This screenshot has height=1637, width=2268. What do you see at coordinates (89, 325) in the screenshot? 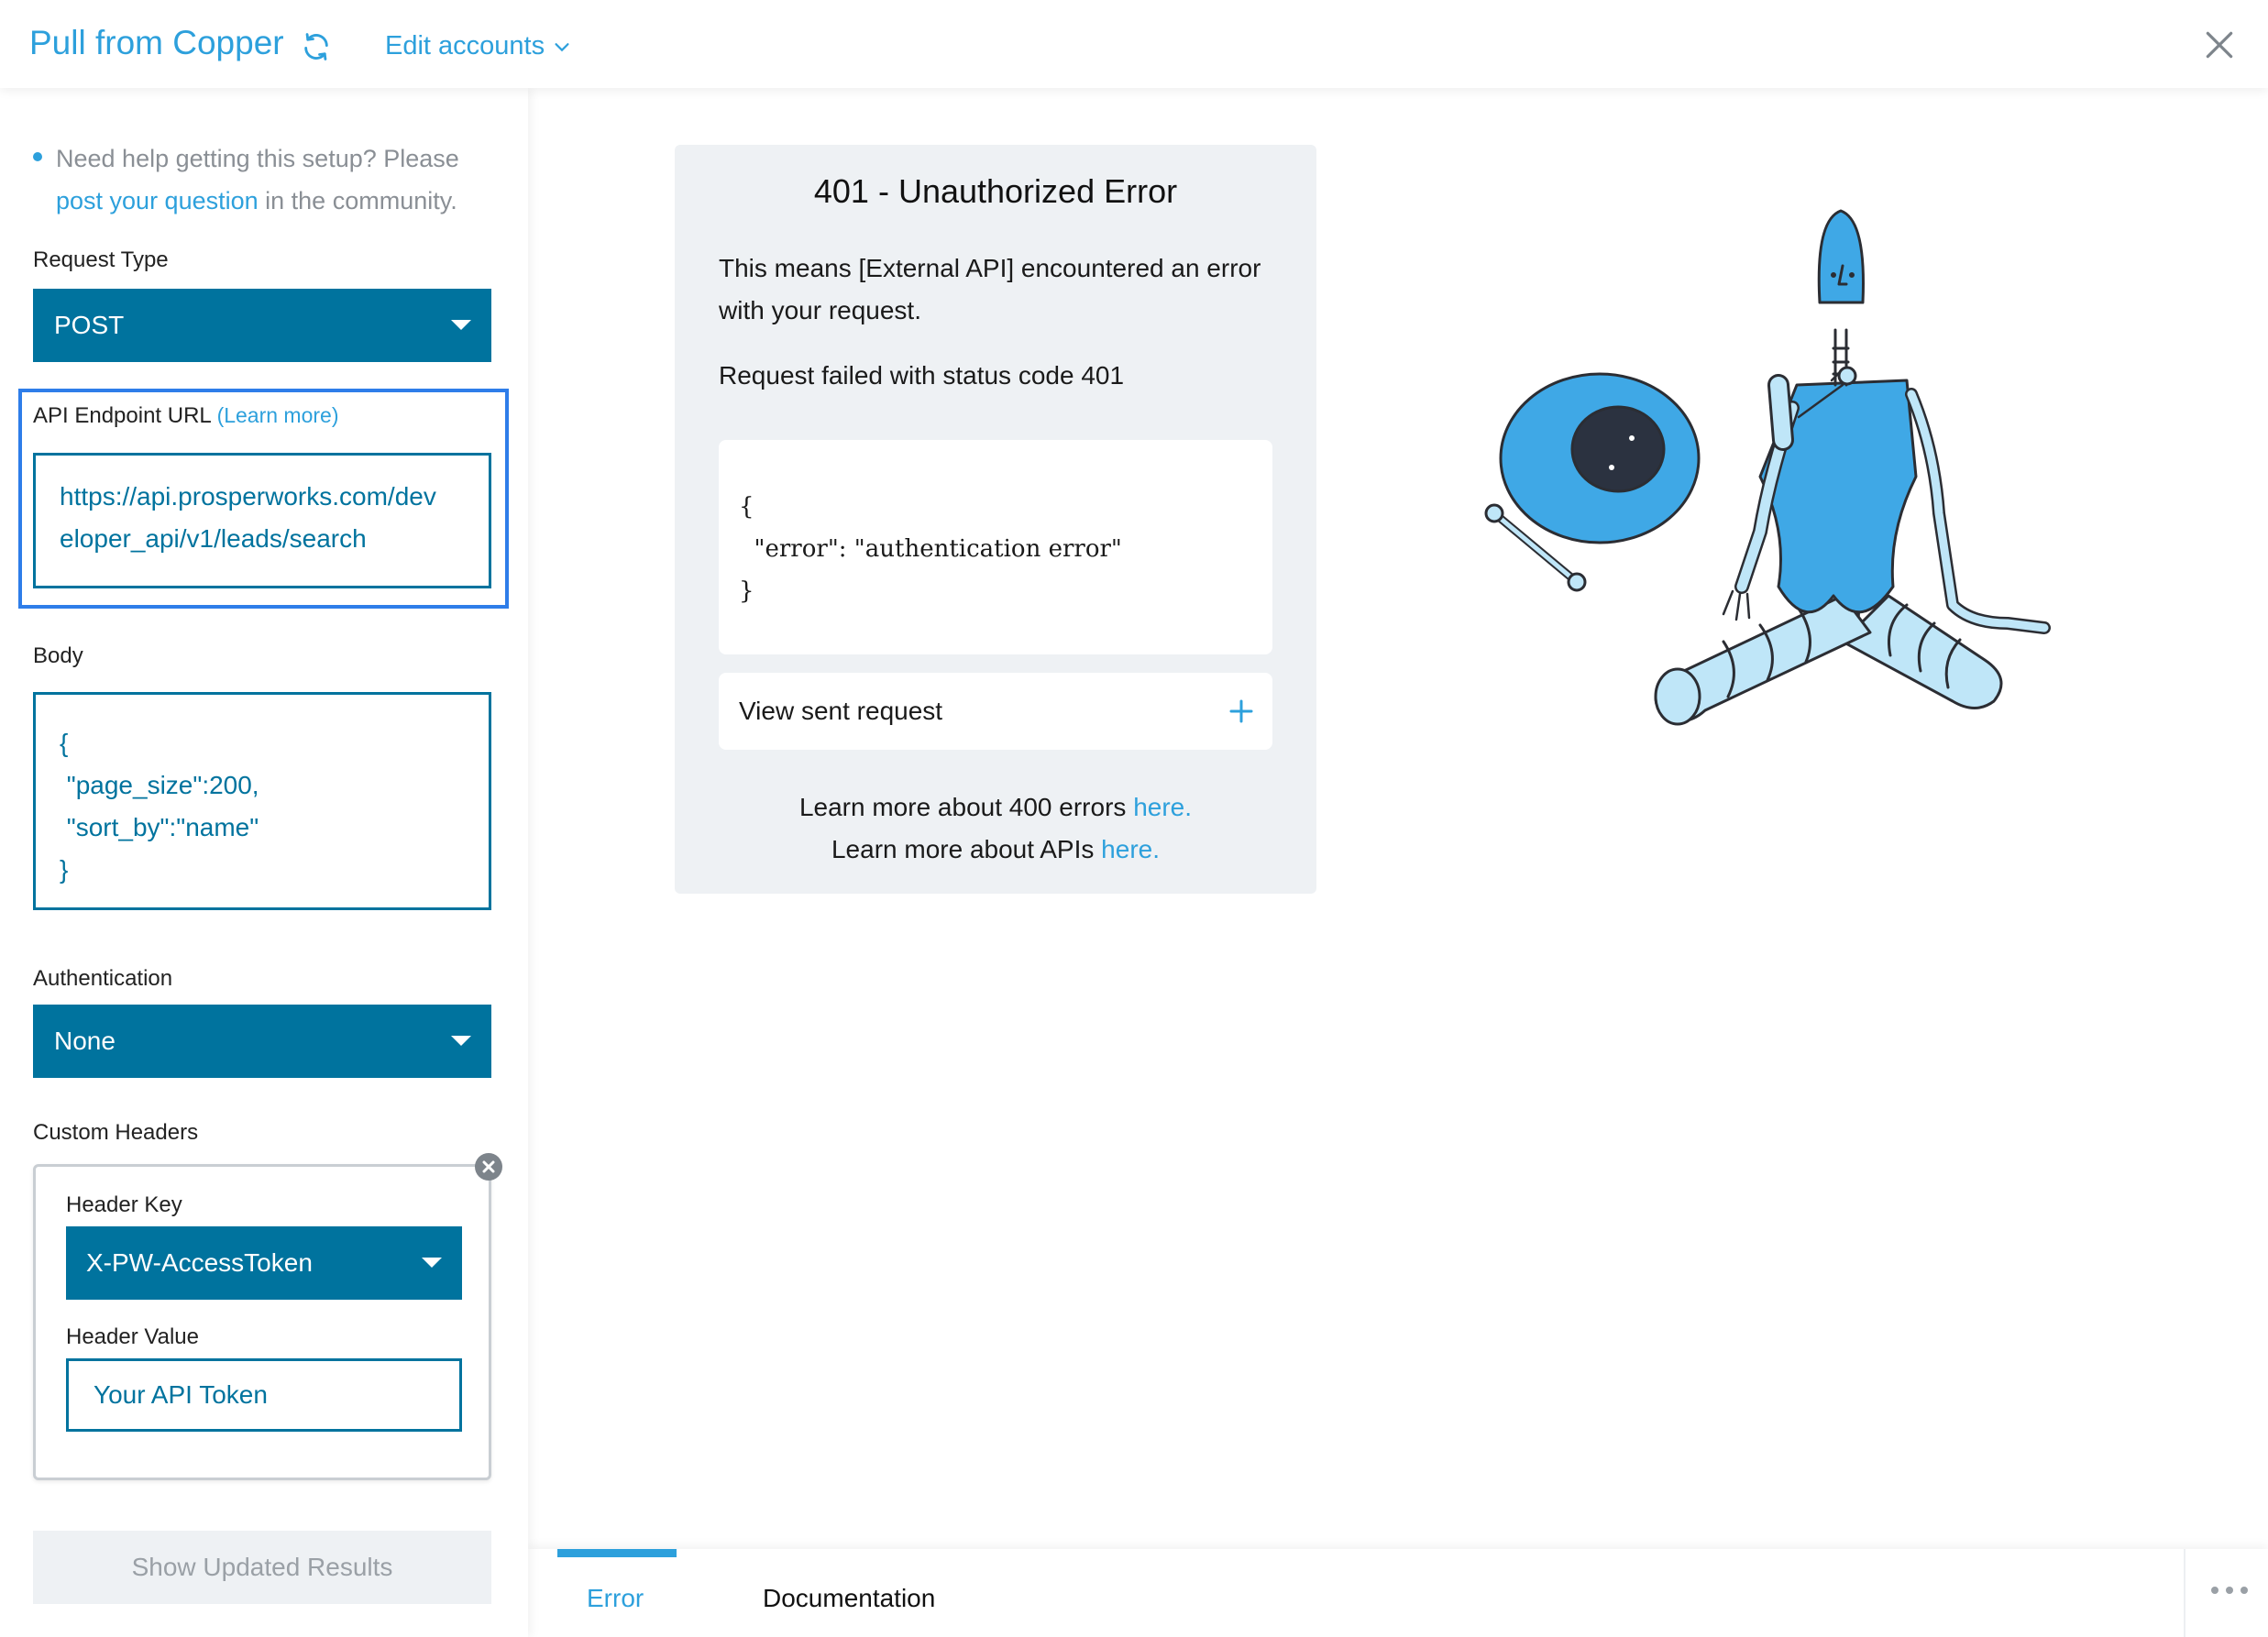
I see `request-type-value: POST` at bounding box center [89, 325].